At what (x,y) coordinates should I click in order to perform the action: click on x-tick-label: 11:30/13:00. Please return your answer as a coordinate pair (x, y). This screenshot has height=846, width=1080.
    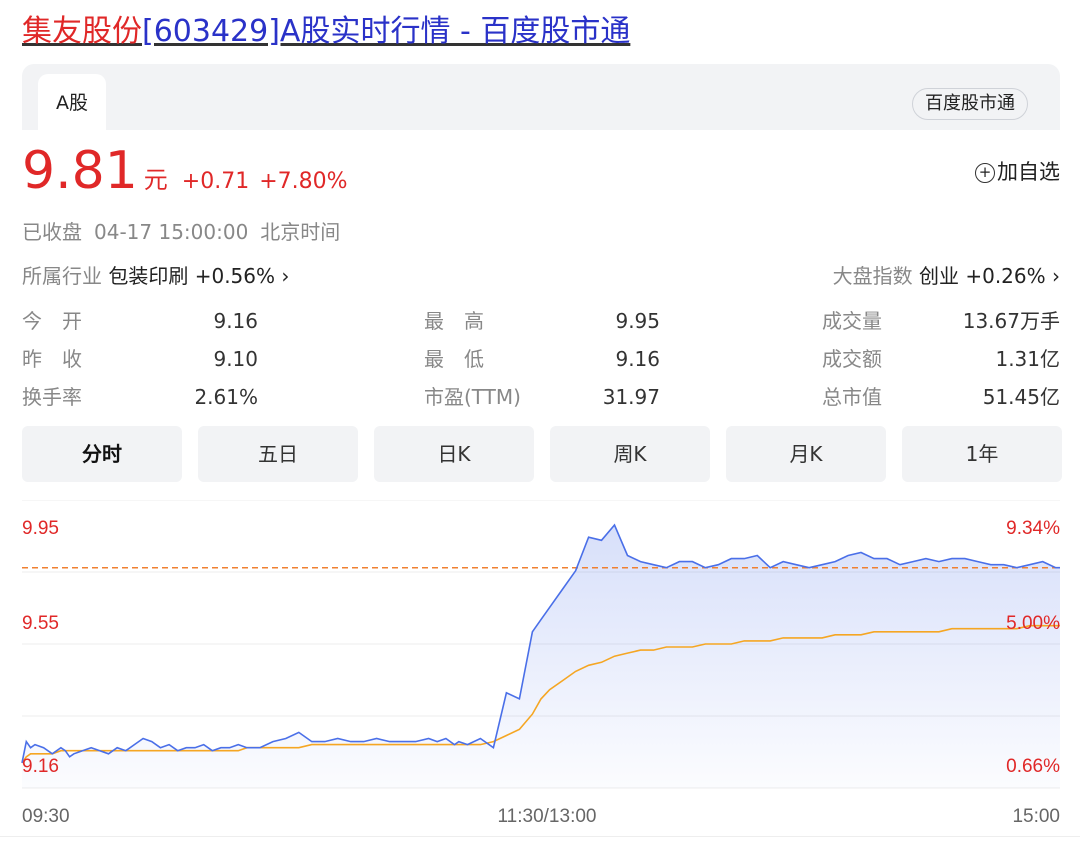
    Looking at the image, I should click on (547, 816).